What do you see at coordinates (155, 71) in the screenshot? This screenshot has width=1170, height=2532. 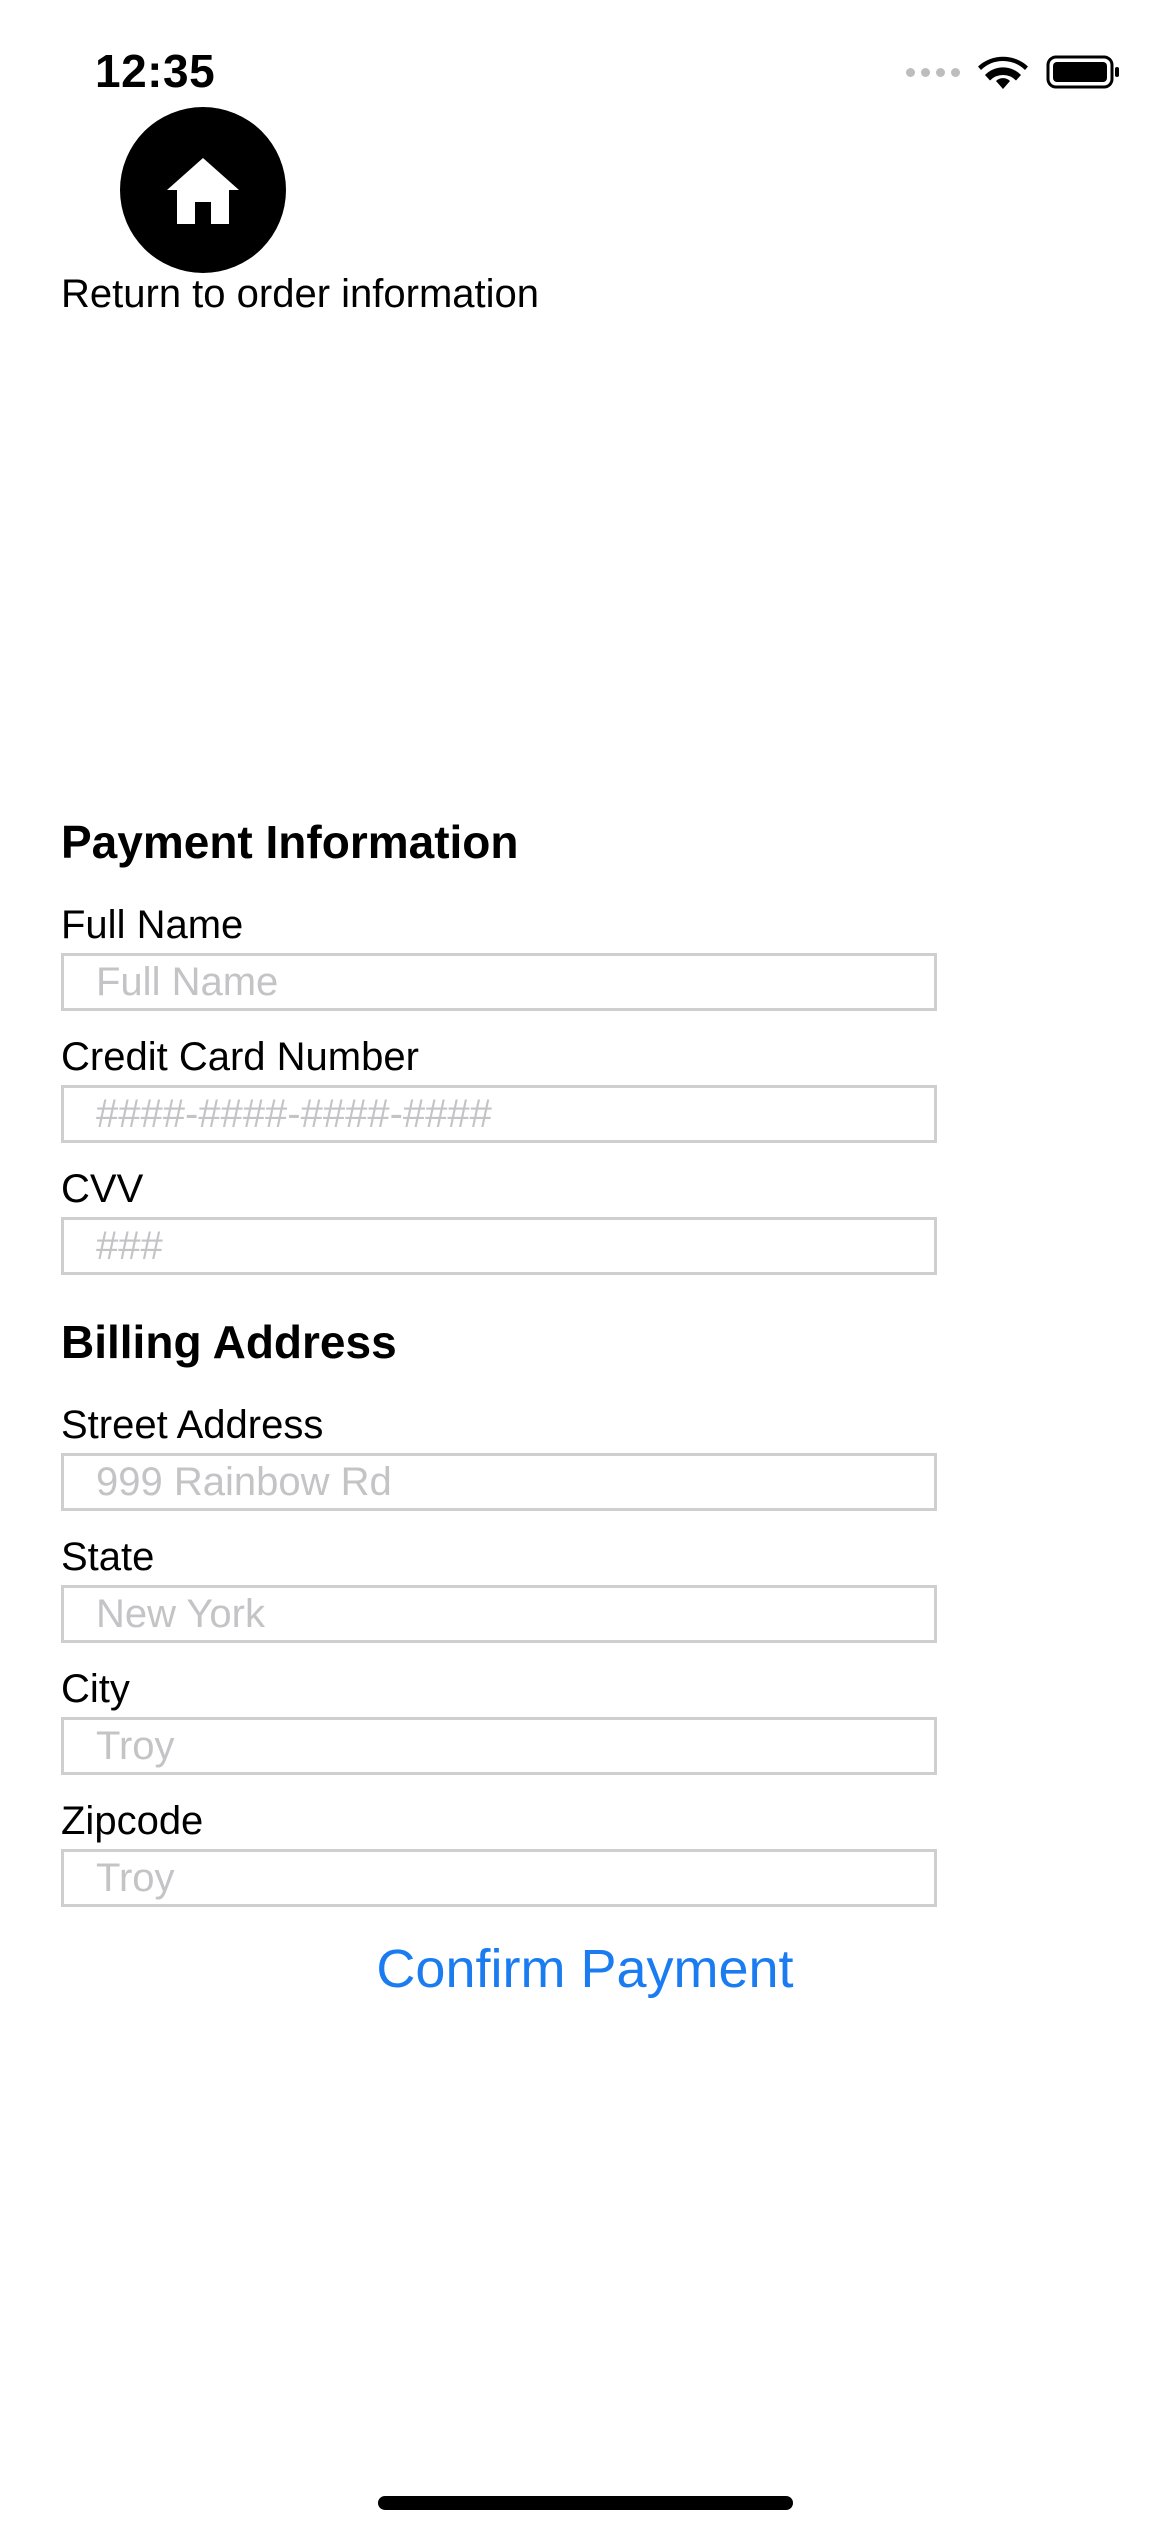 I see `status-time: 12:35` at bounding box center [155, 71].